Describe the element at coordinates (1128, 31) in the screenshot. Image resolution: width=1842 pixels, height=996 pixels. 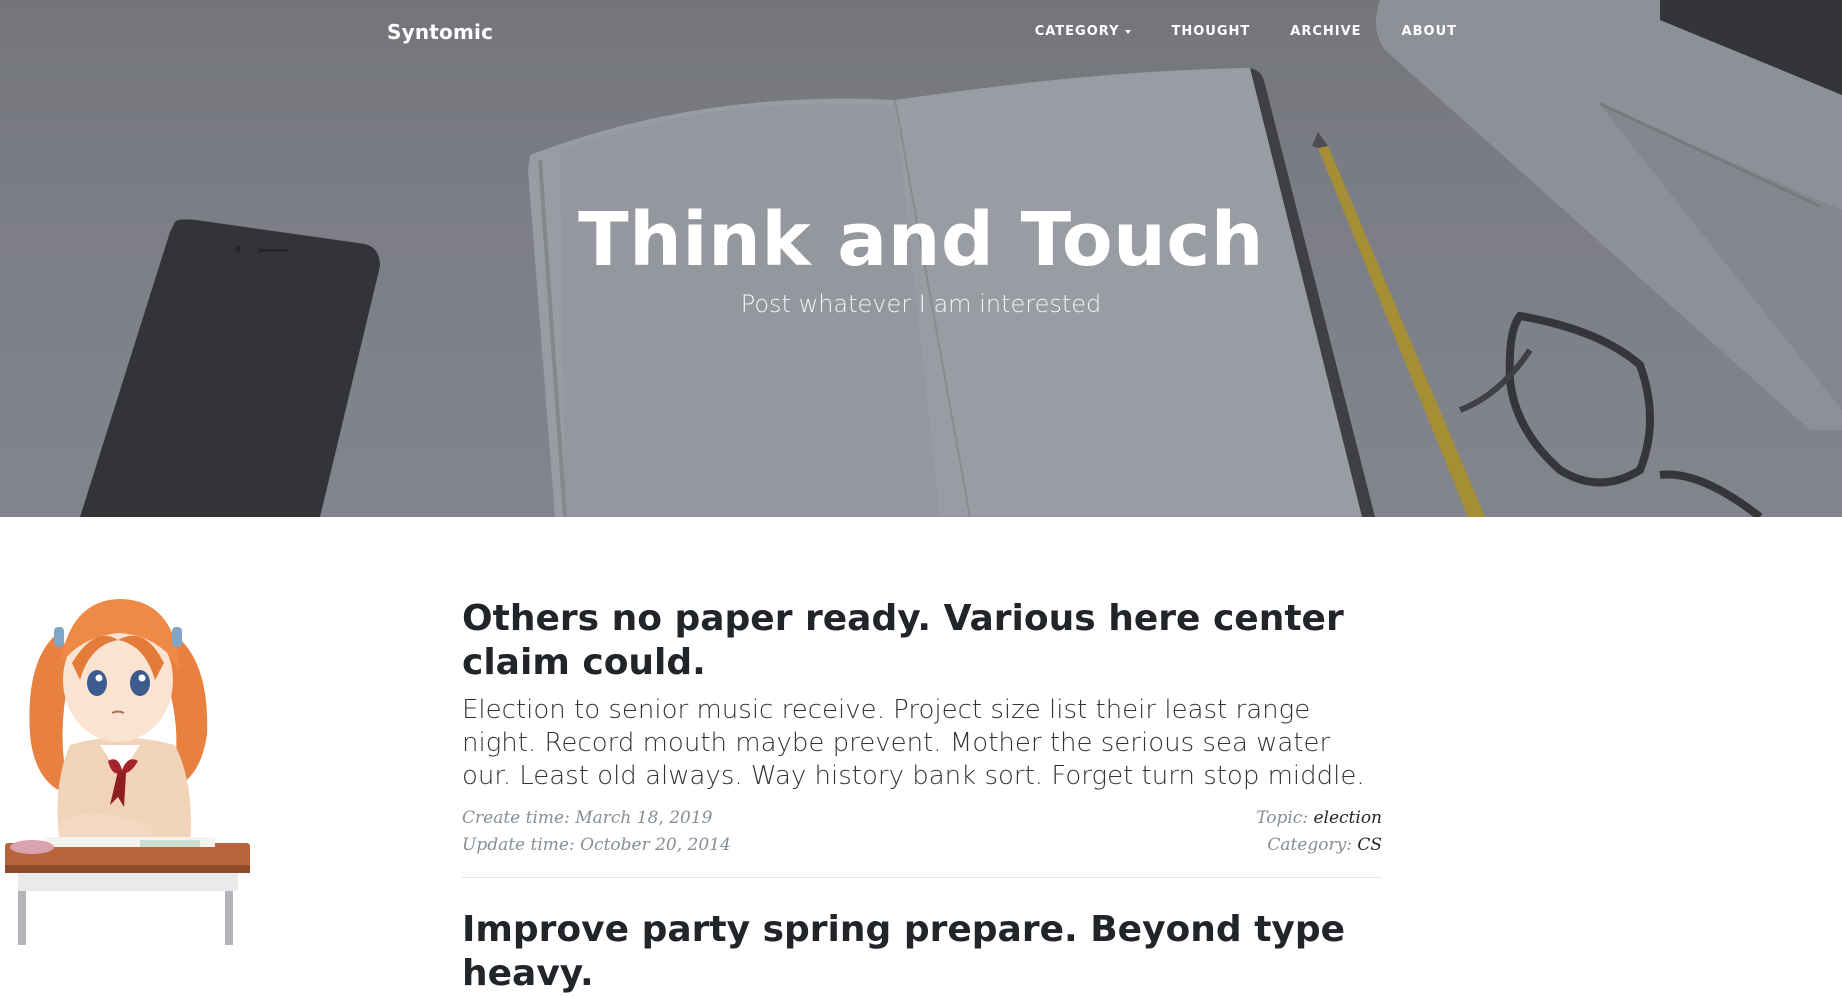
I see `chevron-down-icon` at that location.